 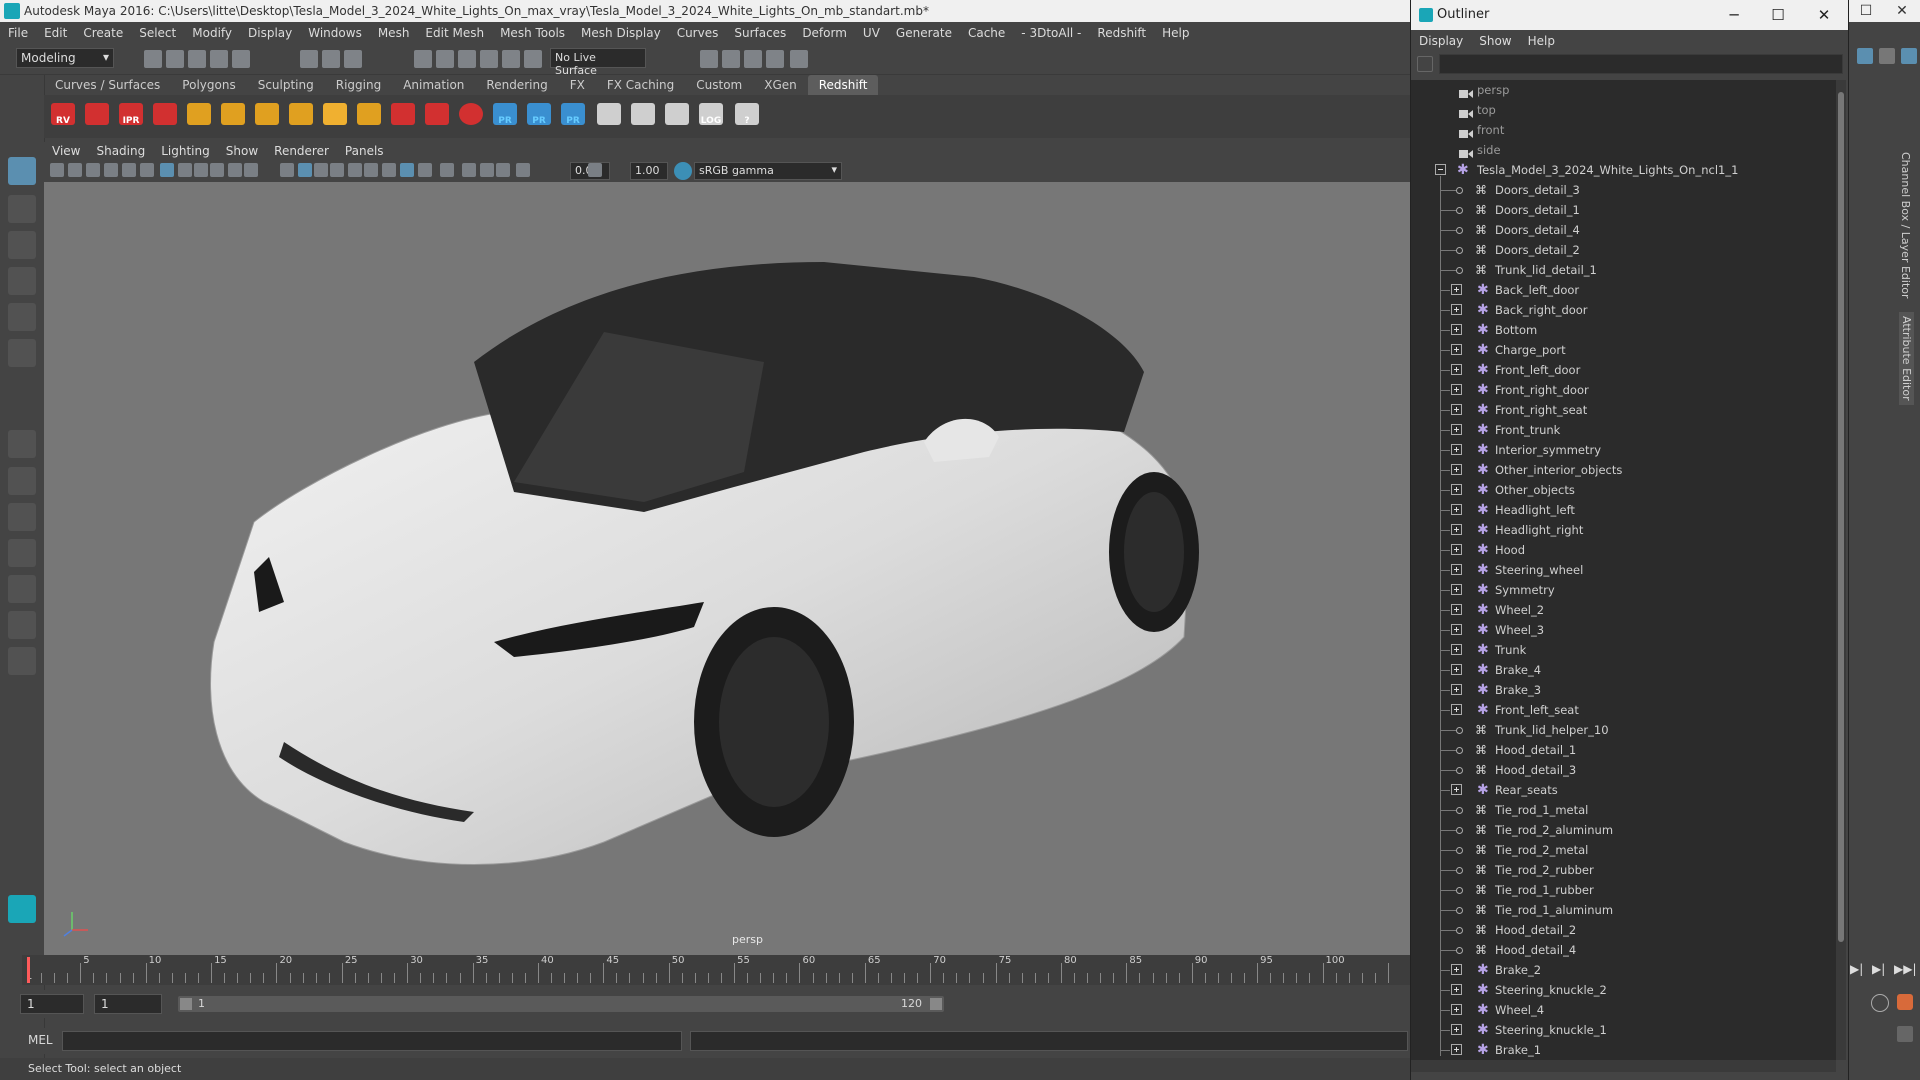 I want to click on outliner-row-mesh: ⌘ Hood_detail_3, so click(x=1623, y=770).